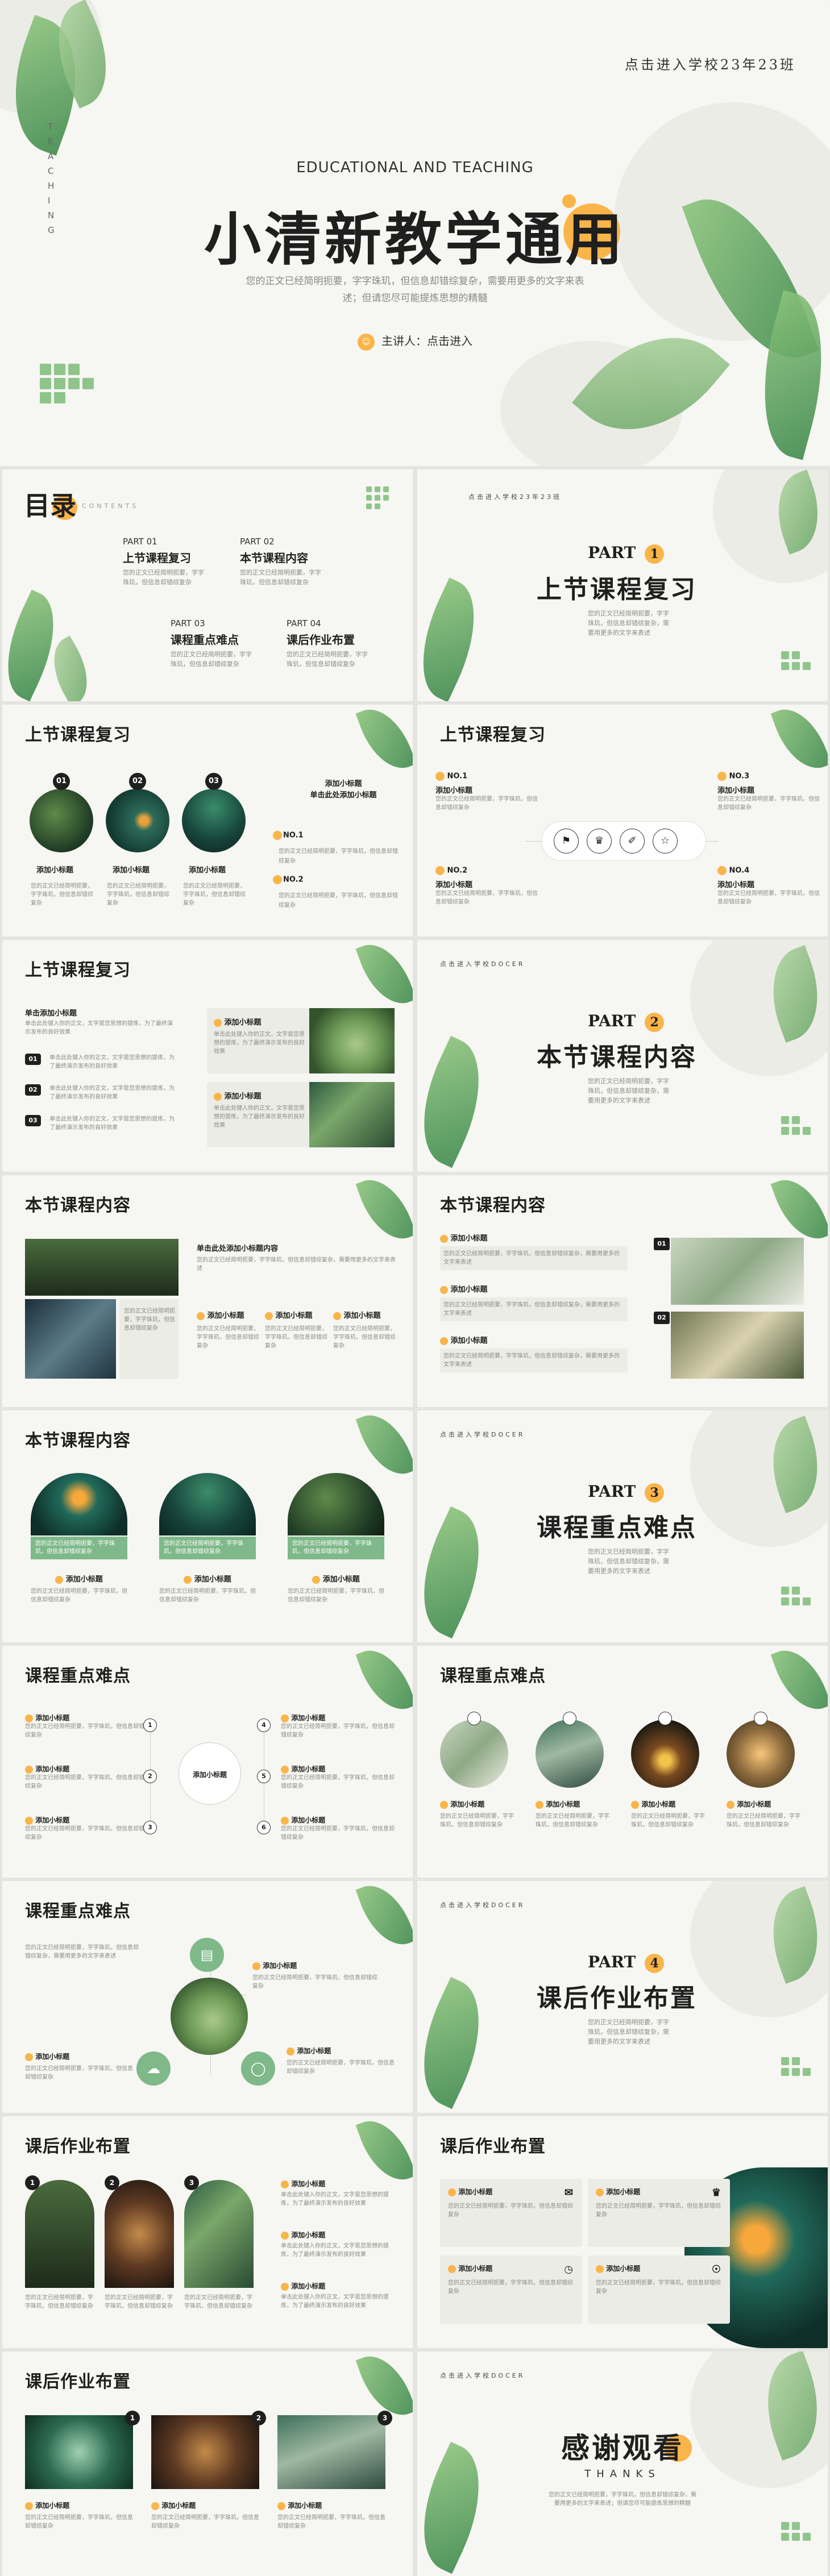 The width and height of the screenshot is (830, 2576). Describe the element at coordinates (511, 2279) in the screenshot. I see `card-text: 添加小标题 ◷ 您的正文已经简明扼要，字字珠玑，但信息却错综复杂` at that location.